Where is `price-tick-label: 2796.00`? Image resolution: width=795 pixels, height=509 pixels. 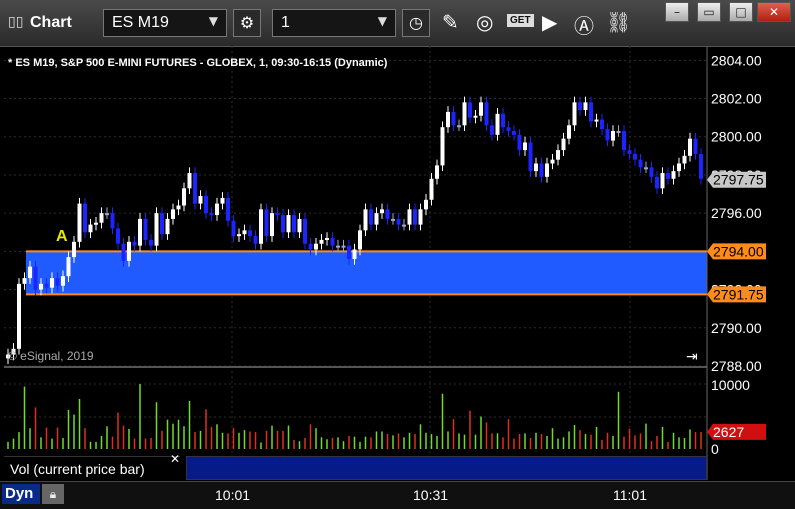 price-tick-label: 2796.00 is located at coordinates (736, 213).